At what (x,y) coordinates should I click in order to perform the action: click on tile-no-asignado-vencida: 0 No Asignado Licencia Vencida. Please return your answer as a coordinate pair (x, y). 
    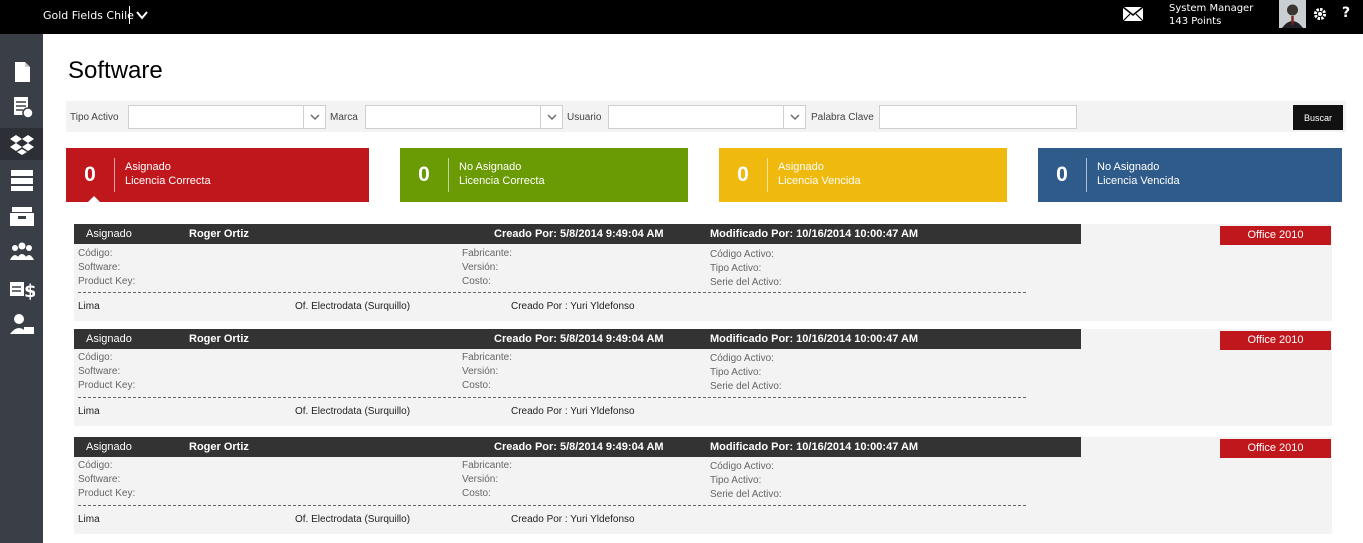
    Looking at the image, I should click on (1190, 175).